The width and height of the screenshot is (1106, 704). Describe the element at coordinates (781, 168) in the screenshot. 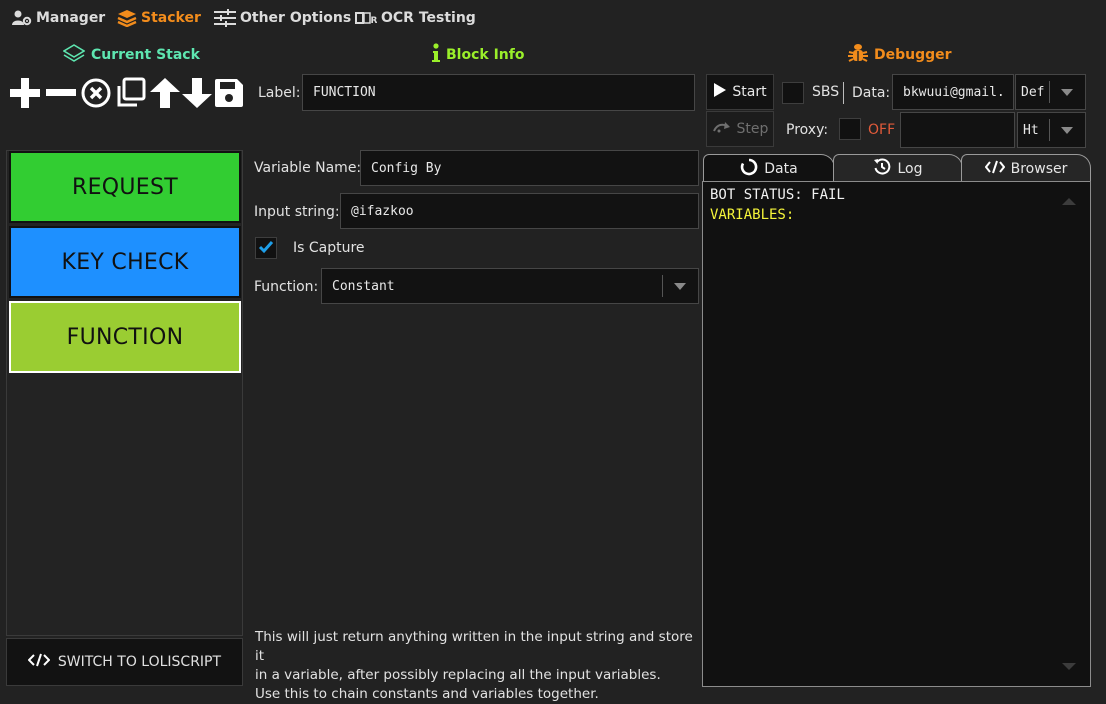

I see `tab-data-label: Data` at that location.